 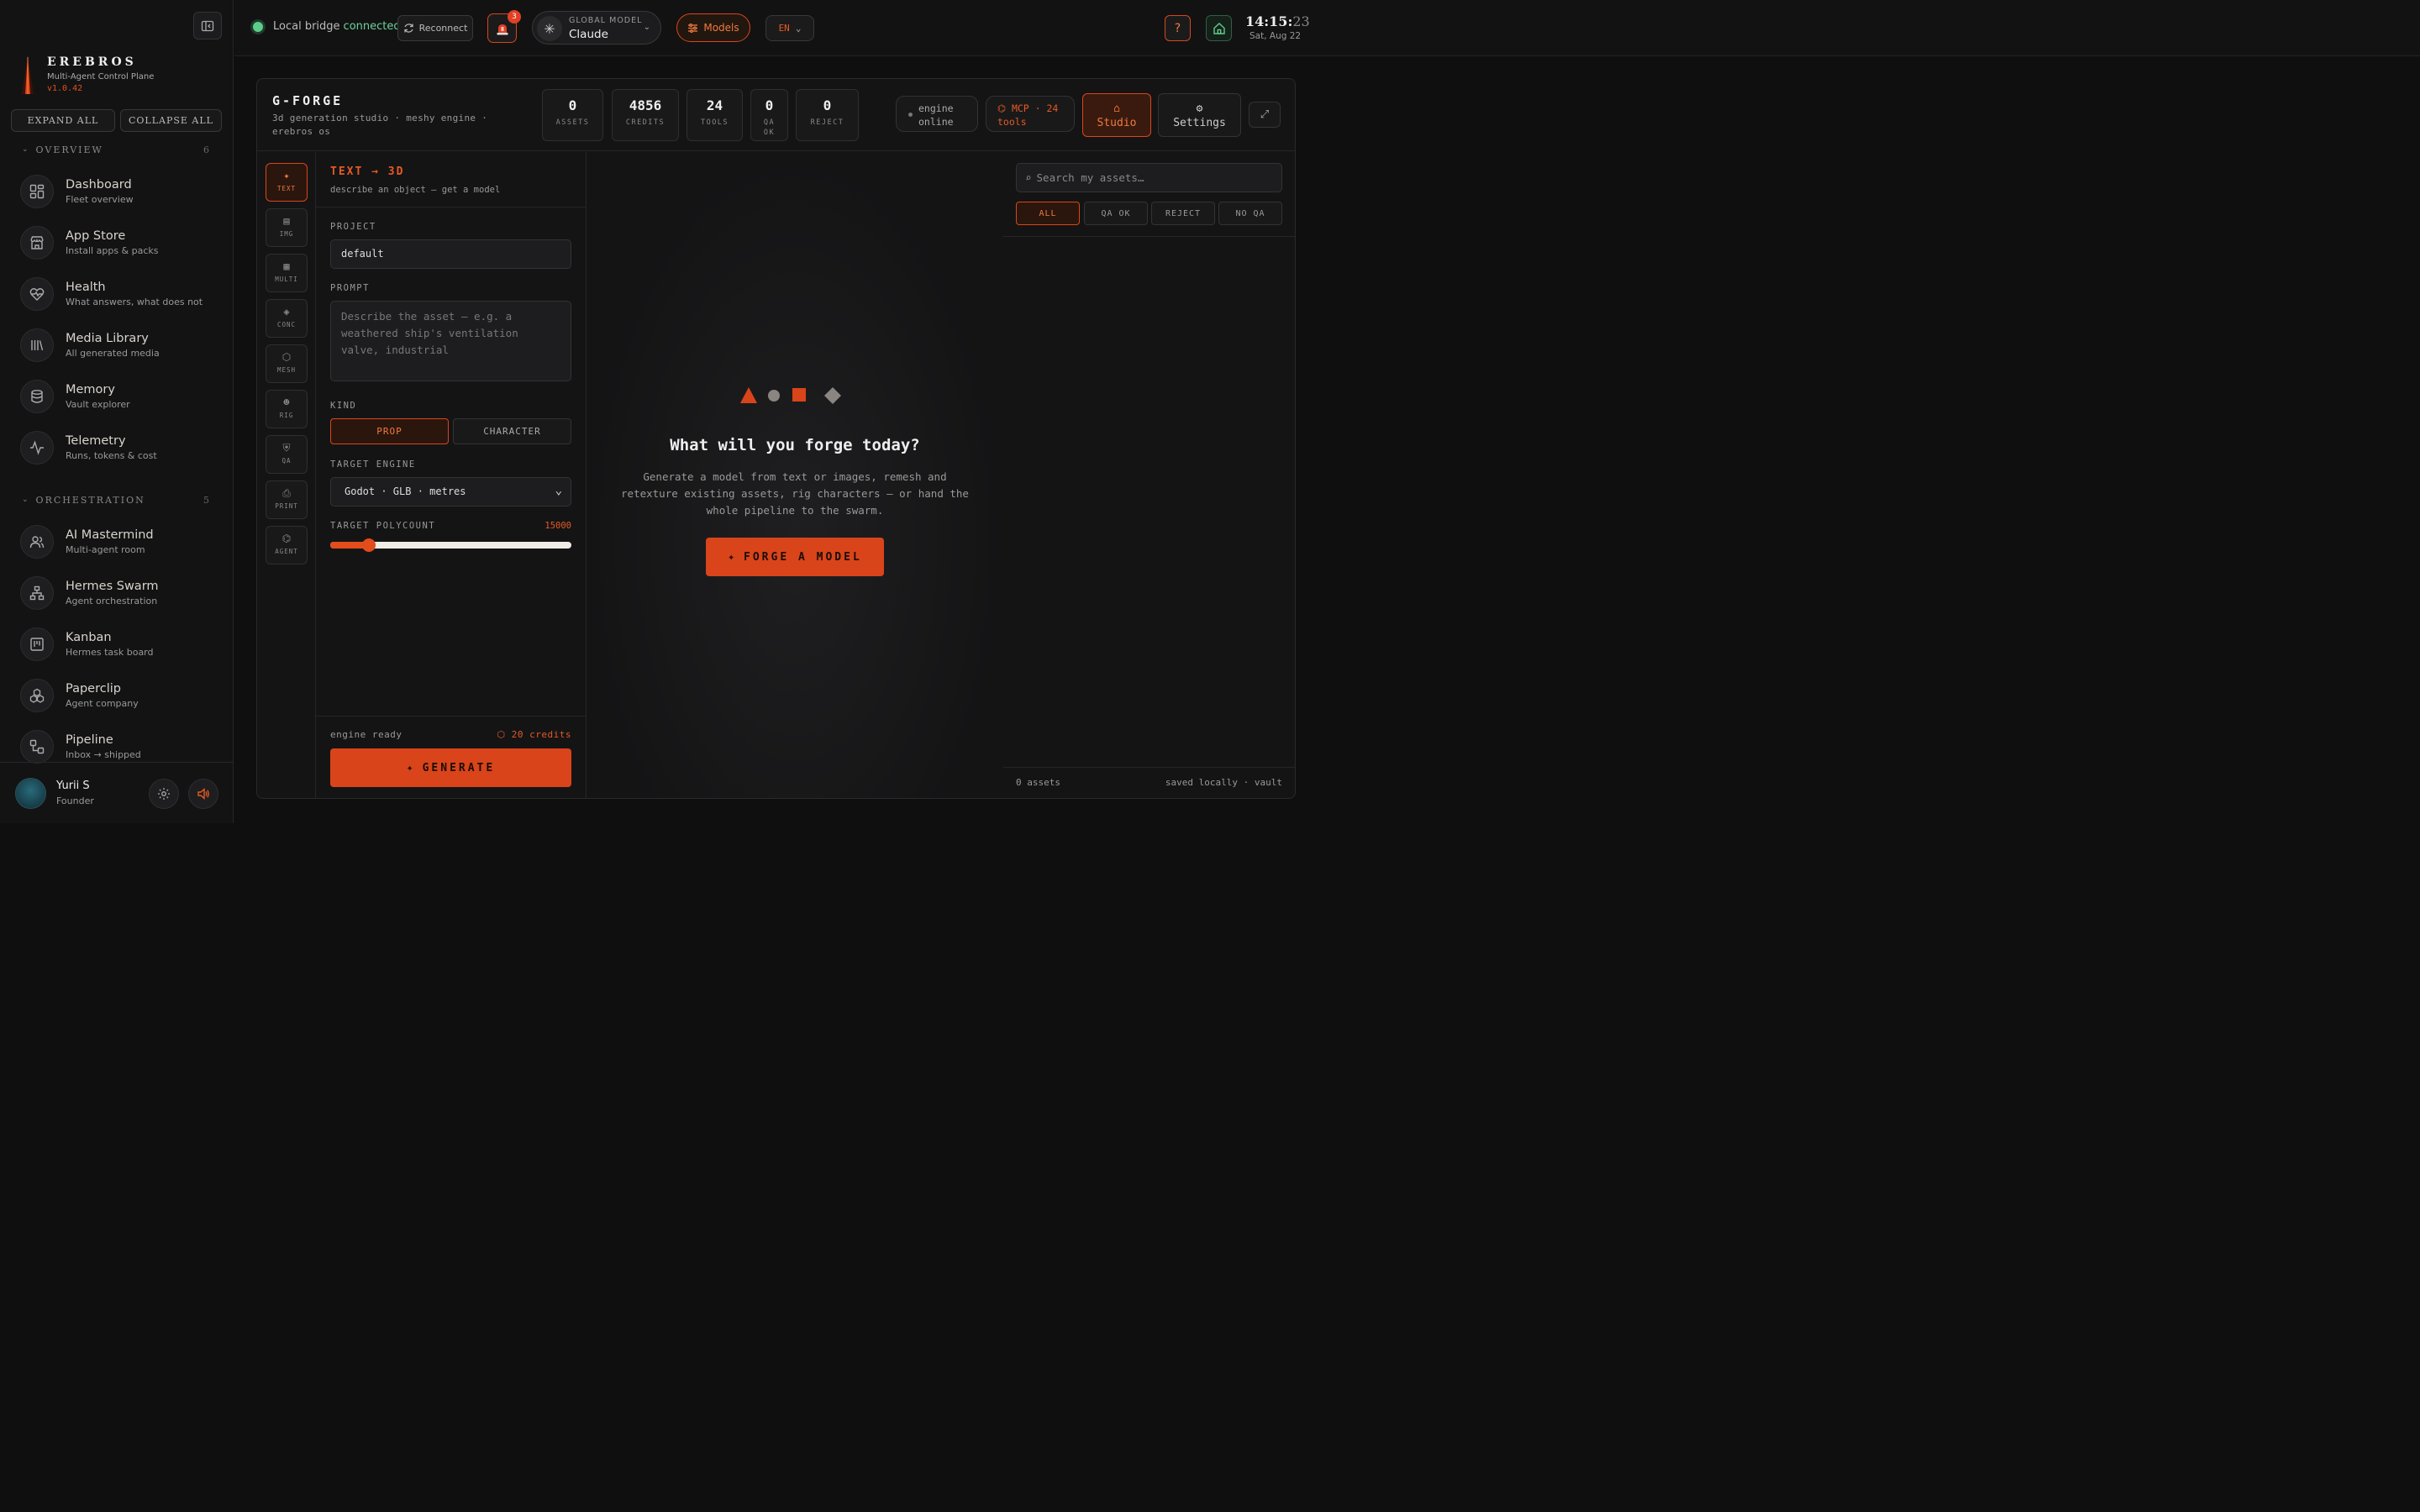 What do you see at coordinates (1149, 236) in the screenshot?
I see `divider` at bounding box center [1149, 236].